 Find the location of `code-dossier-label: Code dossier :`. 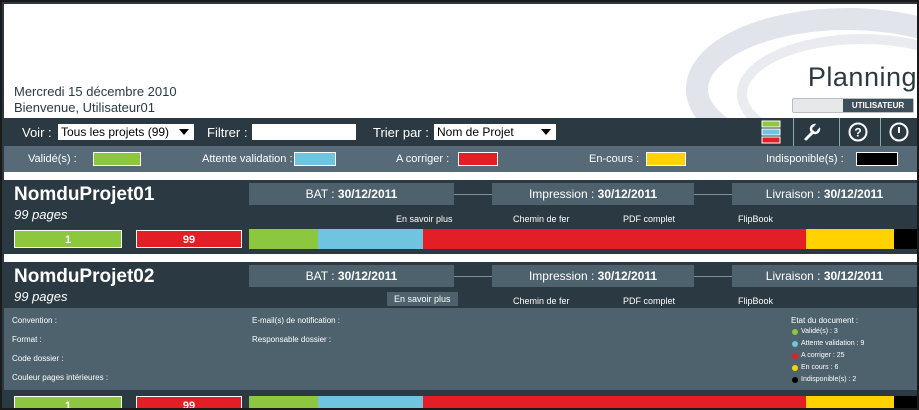

code-dossier-label: Code dossier : is located at coordinates (38, 358).